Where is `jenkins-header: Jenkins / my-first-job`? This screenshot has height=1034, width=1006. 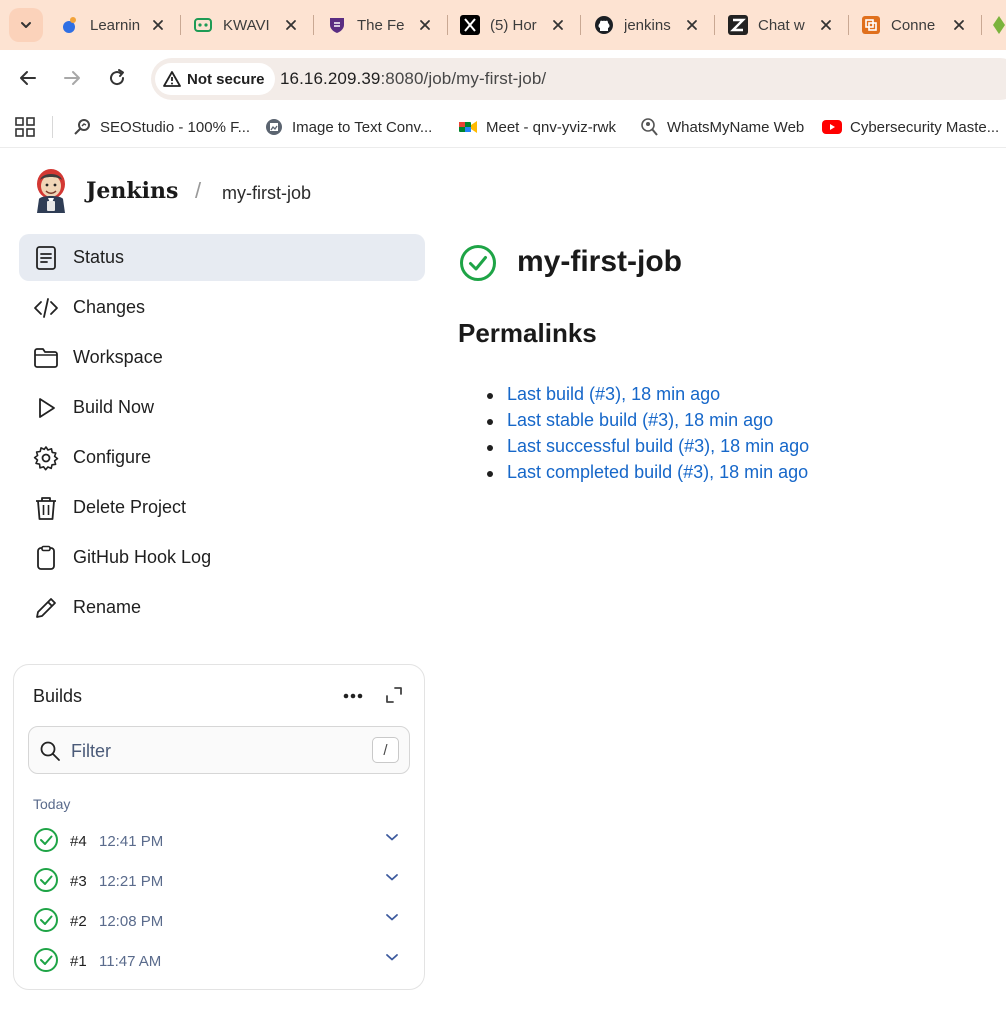
jenkins-header: Jenkins / my-first-job is located at coordinates (503, 190).